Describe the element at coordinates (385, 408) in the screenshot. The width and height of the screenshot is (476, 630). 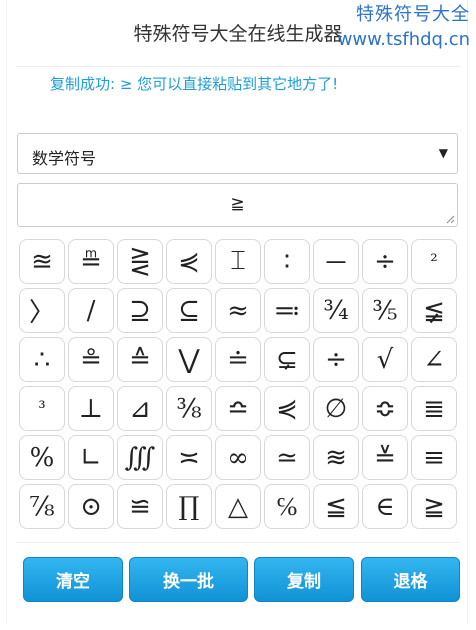
I see `symbol-button: ≎` at that location.